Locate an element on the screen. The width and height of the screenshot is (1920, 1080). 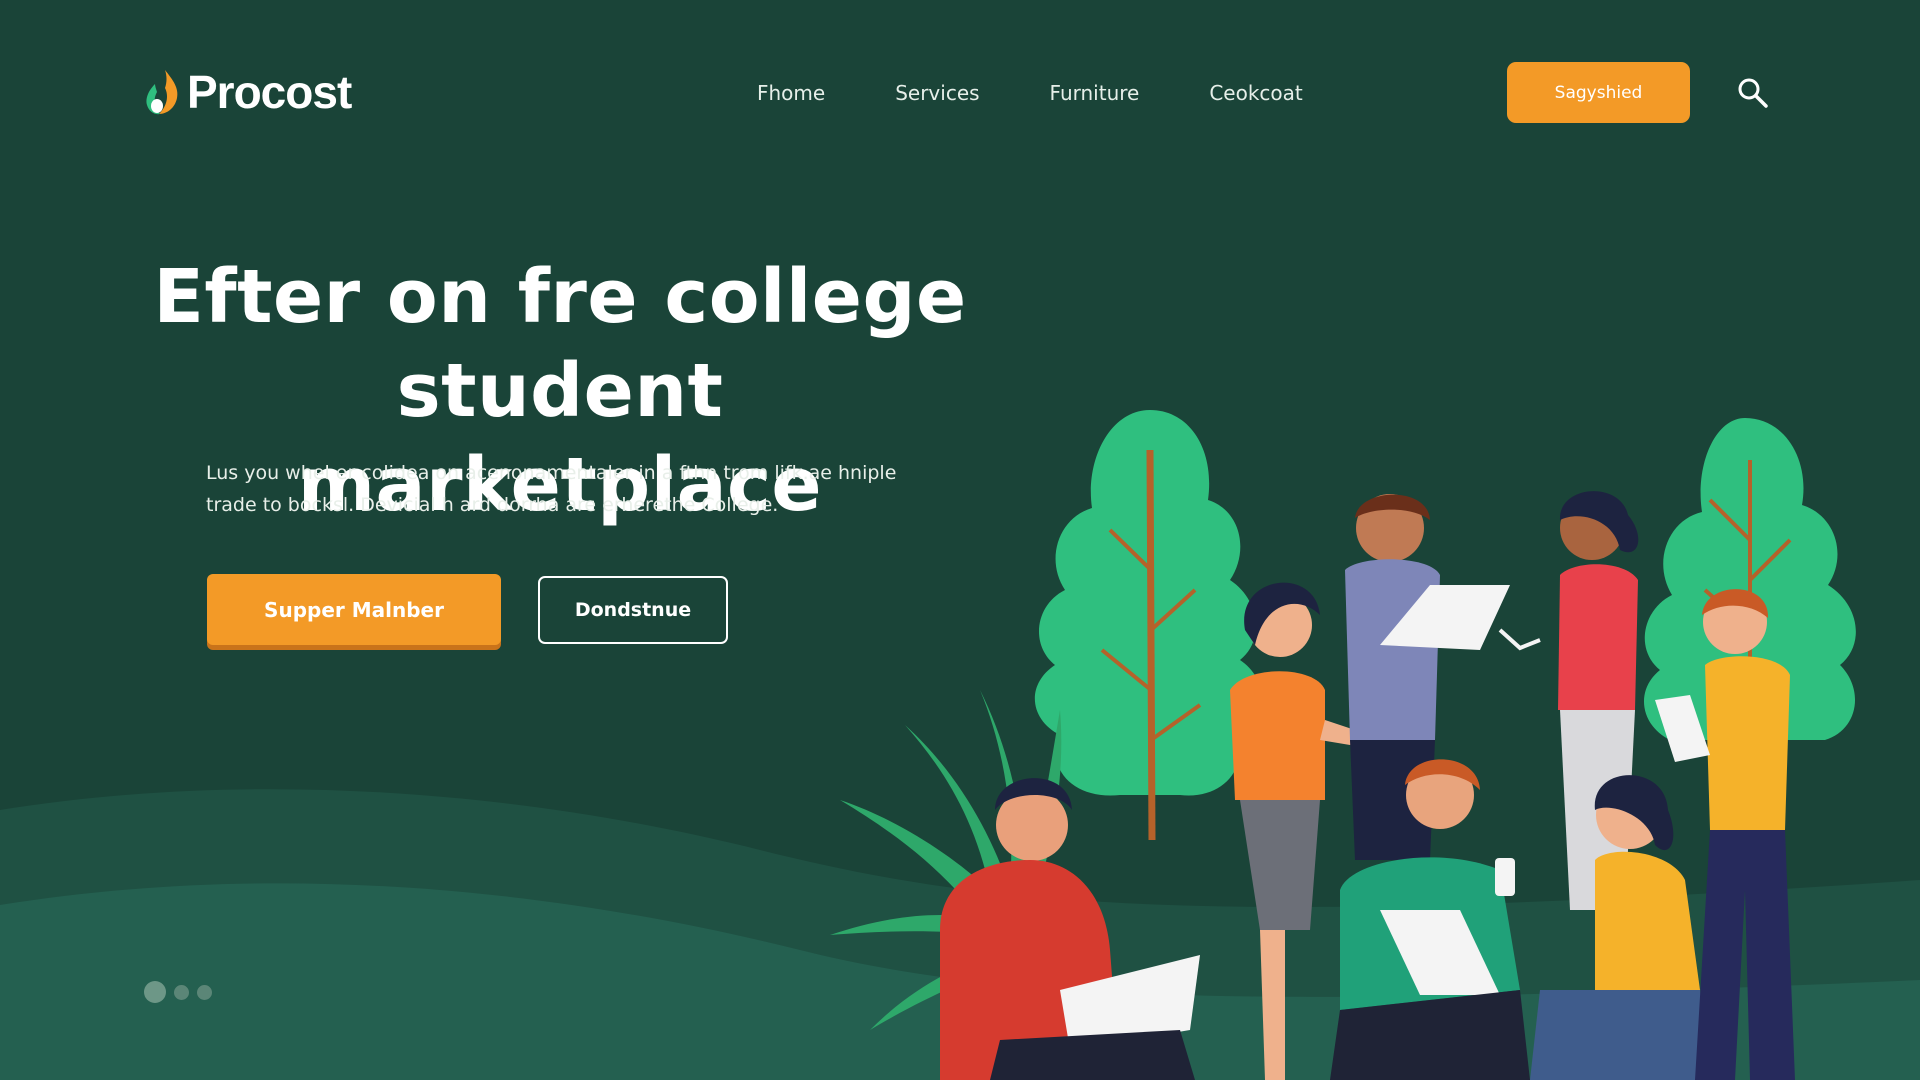
nav-item-checkout: Ceokcoat is located at coordinates (1255, 93).